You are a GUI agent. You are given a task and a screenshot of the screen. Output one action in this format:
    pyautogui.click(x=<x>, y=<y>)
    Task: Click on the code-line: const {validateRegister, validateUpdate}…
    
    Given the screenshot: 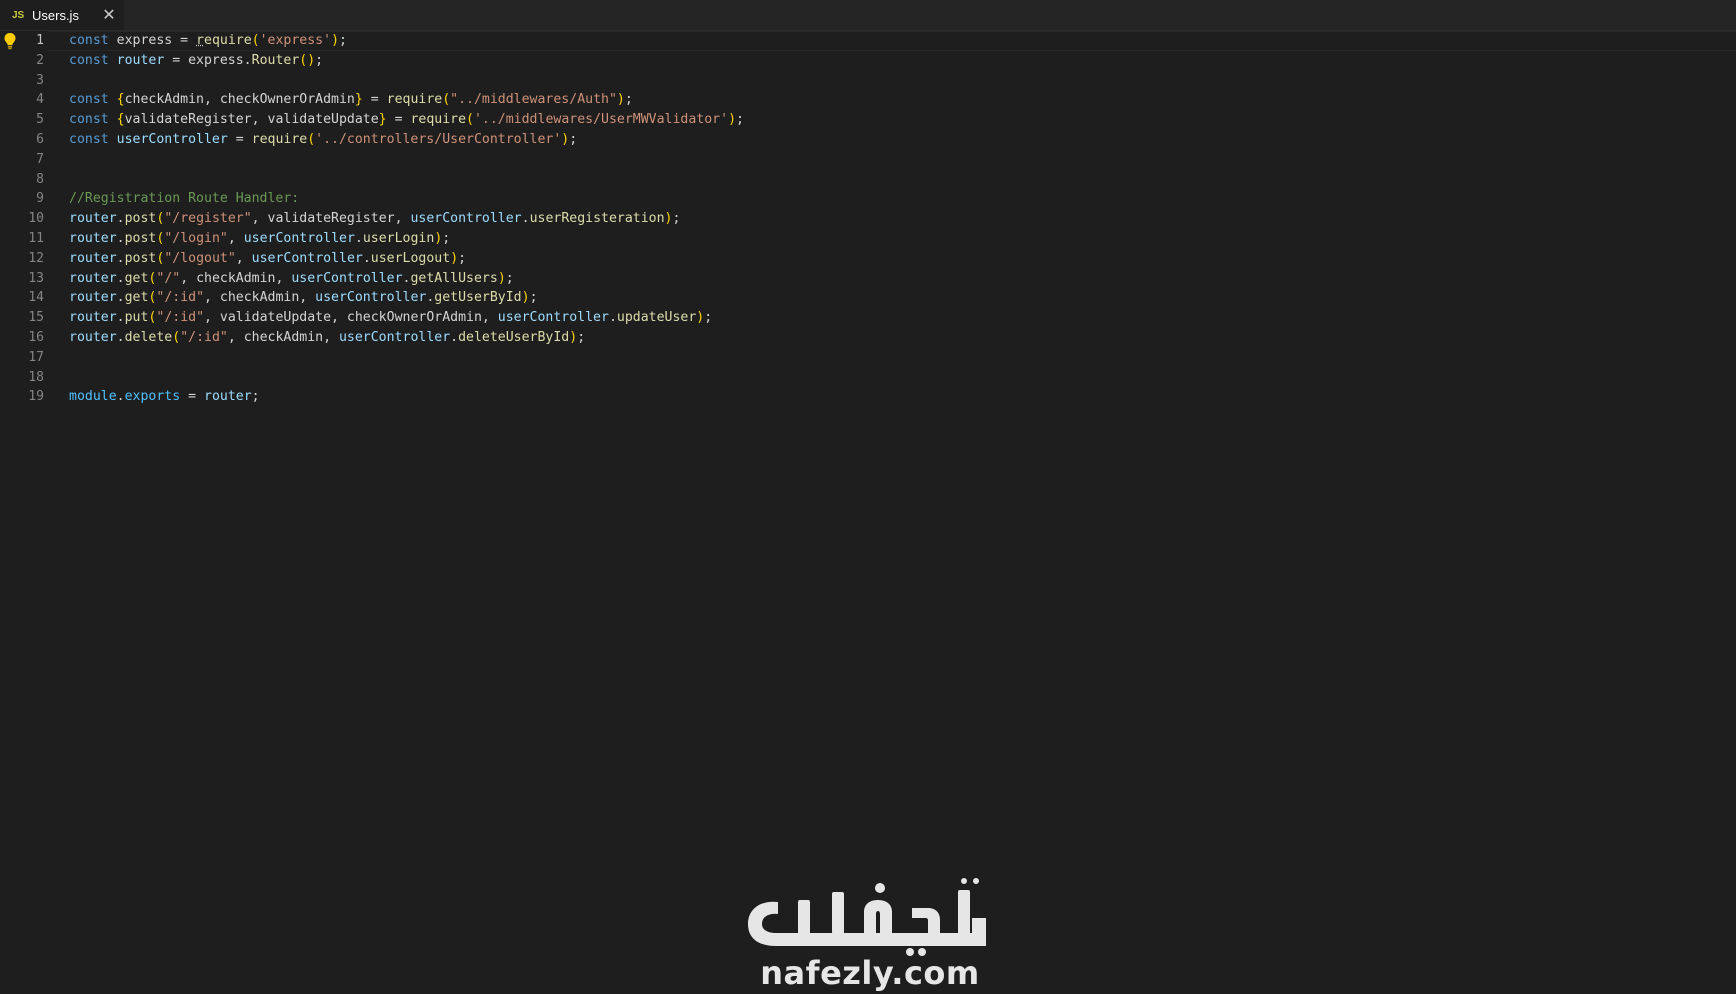 What is the action you would take?
    pyautogui.click(x=894, y=120)
    